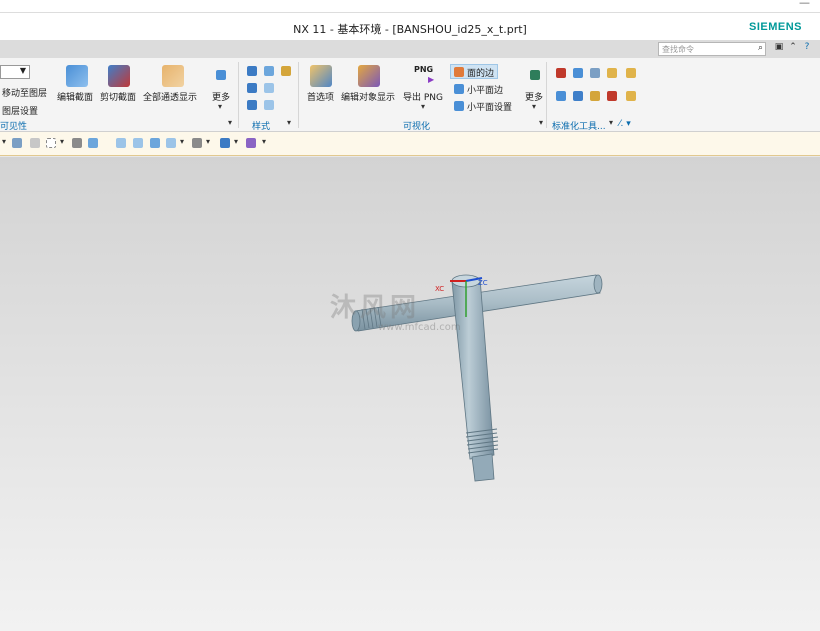 This screenshot has height=631, width=820. Describe the element at coordinates (779, 47) in the screenshot. I see `window-icon: ▣` at that location.